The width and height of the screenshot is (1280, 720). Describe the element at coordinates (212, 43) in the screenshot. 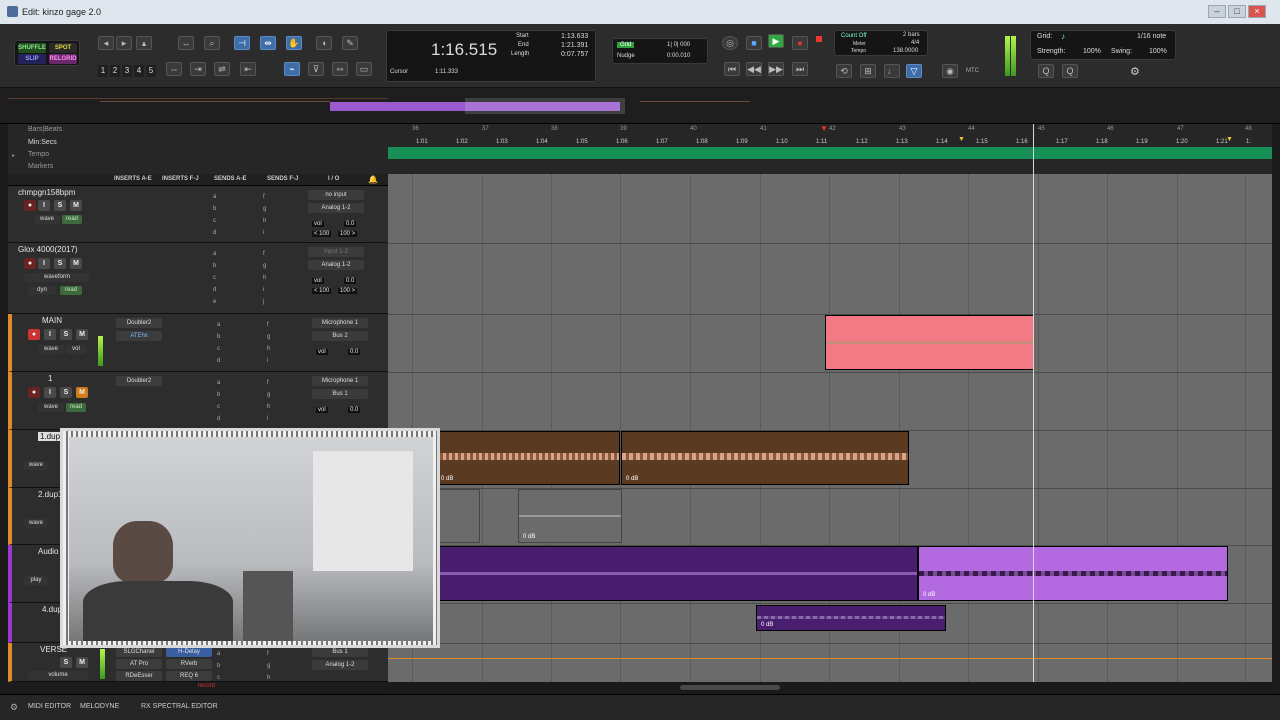

I see `magnify-icon: ⌕` at that location.